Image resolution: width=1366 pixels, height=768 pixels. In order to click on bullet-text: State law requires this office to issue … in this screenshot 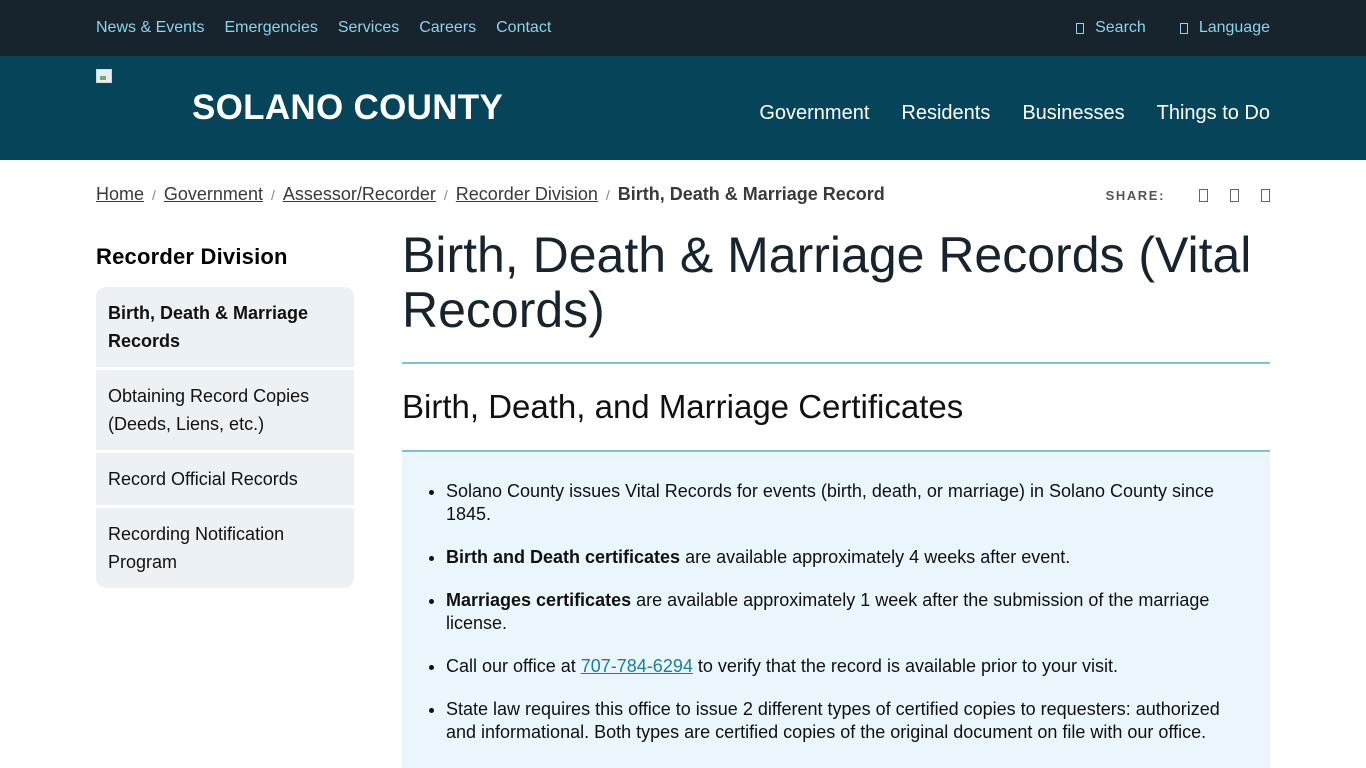, I will do `click(833, 720)`.